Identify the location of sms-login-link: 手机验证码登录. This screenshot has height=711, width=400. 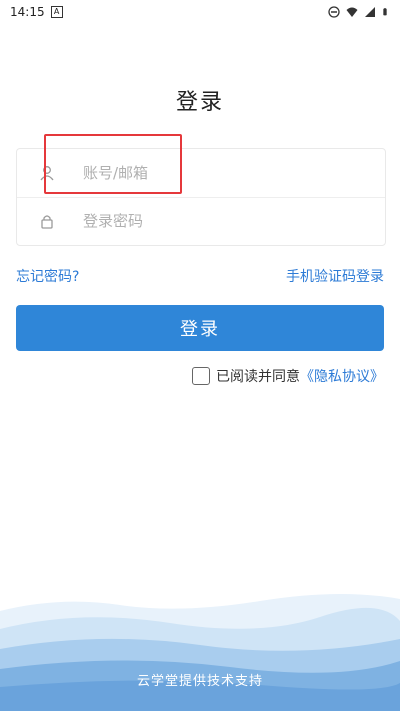
(335, 276).